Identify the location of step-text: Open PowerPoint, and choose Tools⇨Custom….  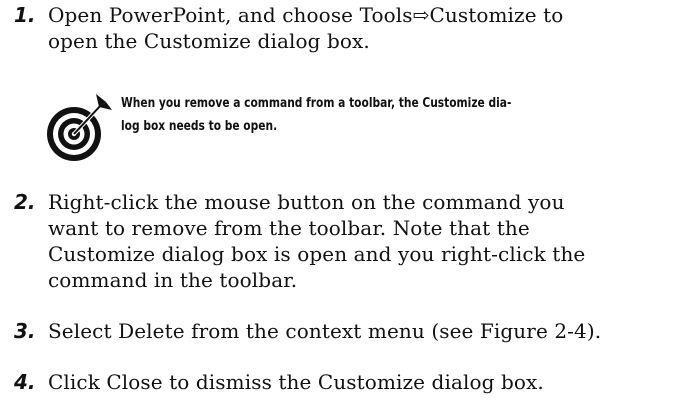
(353, 28).